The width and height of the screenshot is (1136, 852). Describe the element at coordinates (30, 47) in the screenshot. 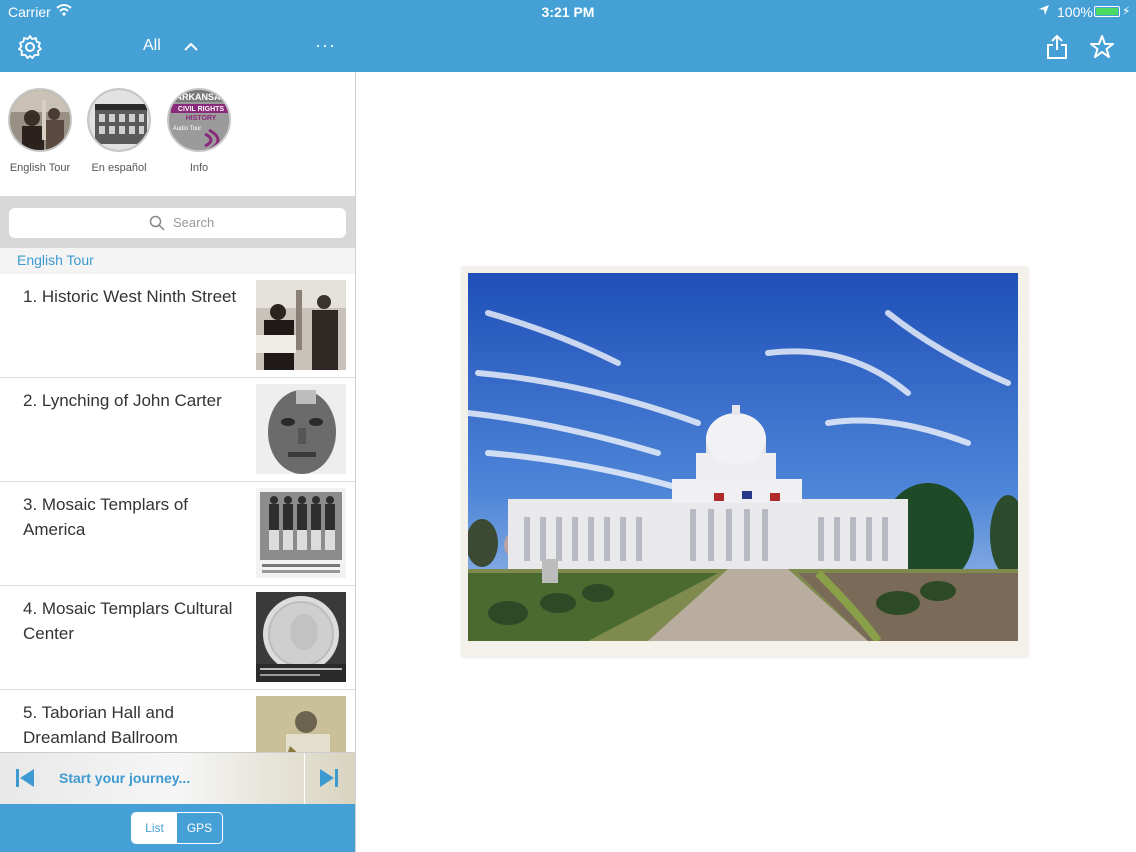

I see `gear-icon` at that location.